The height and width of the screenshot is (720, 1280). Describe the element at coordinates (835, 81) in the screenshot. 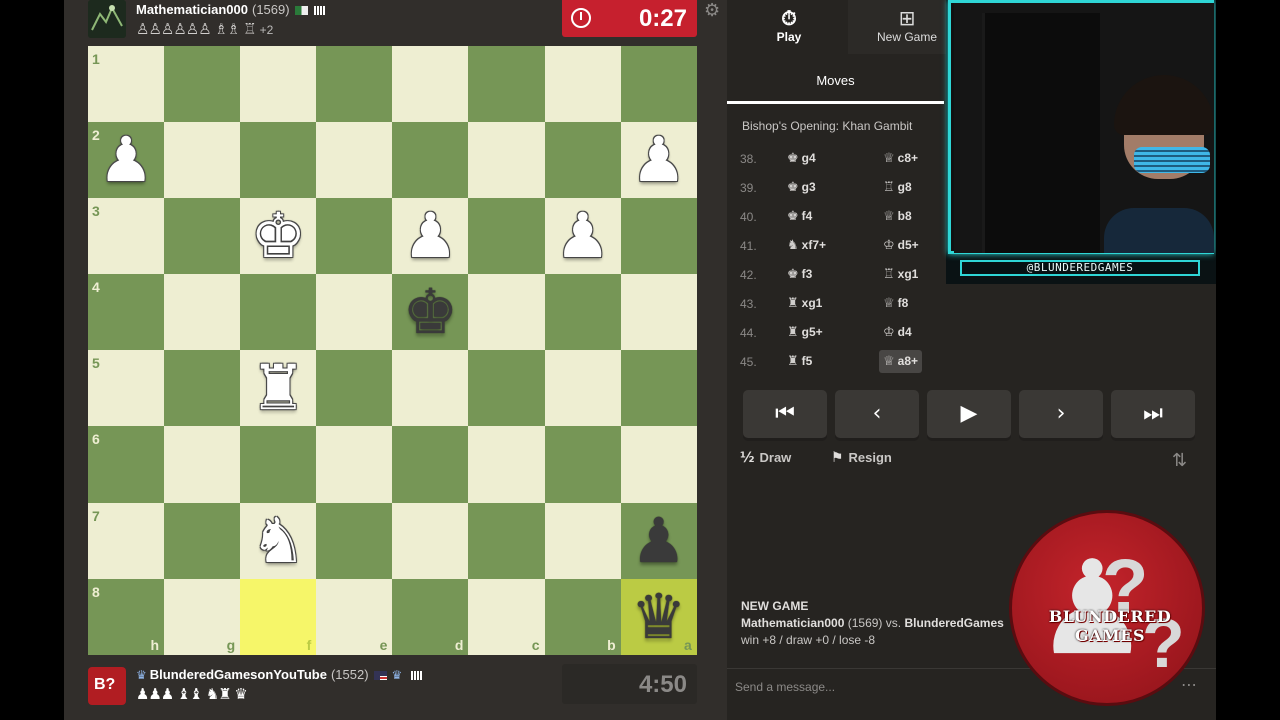

I see `tab-moves: Moves` at that location.